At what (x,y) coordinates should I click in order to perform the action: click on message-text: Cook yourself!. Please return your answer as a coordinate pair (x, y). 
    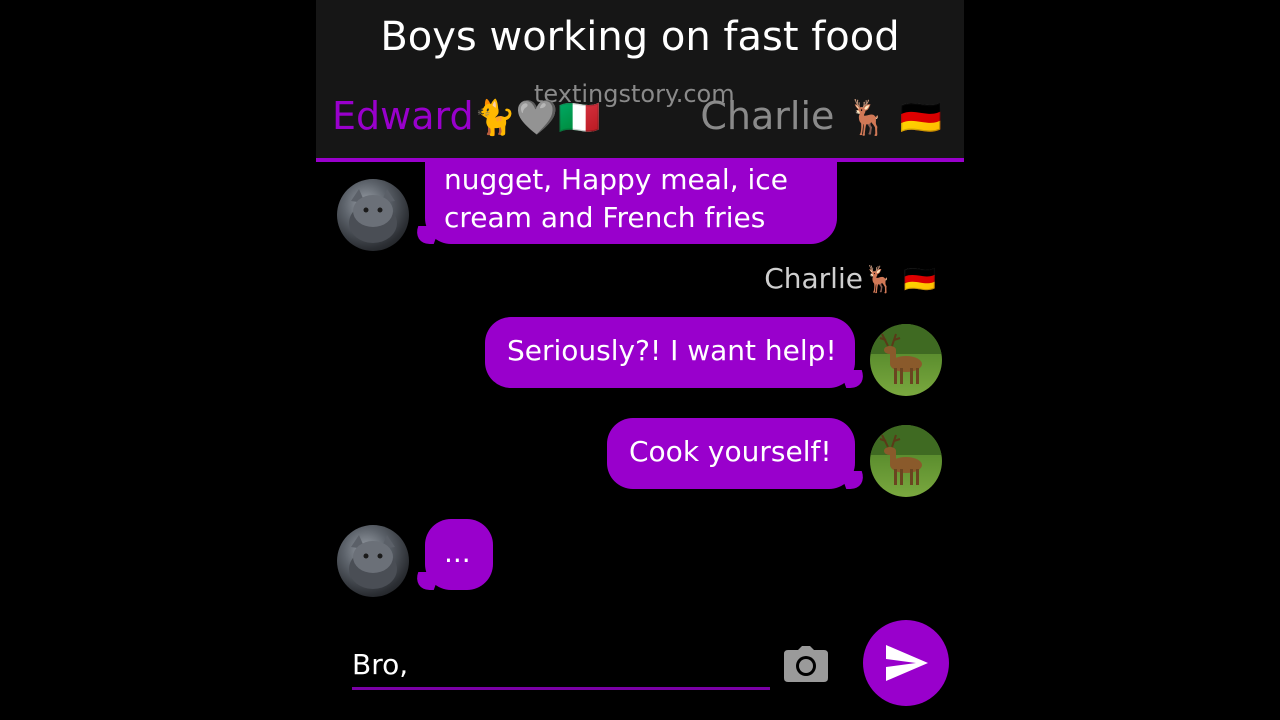
    Looking at the image, I should click on (730, 451).